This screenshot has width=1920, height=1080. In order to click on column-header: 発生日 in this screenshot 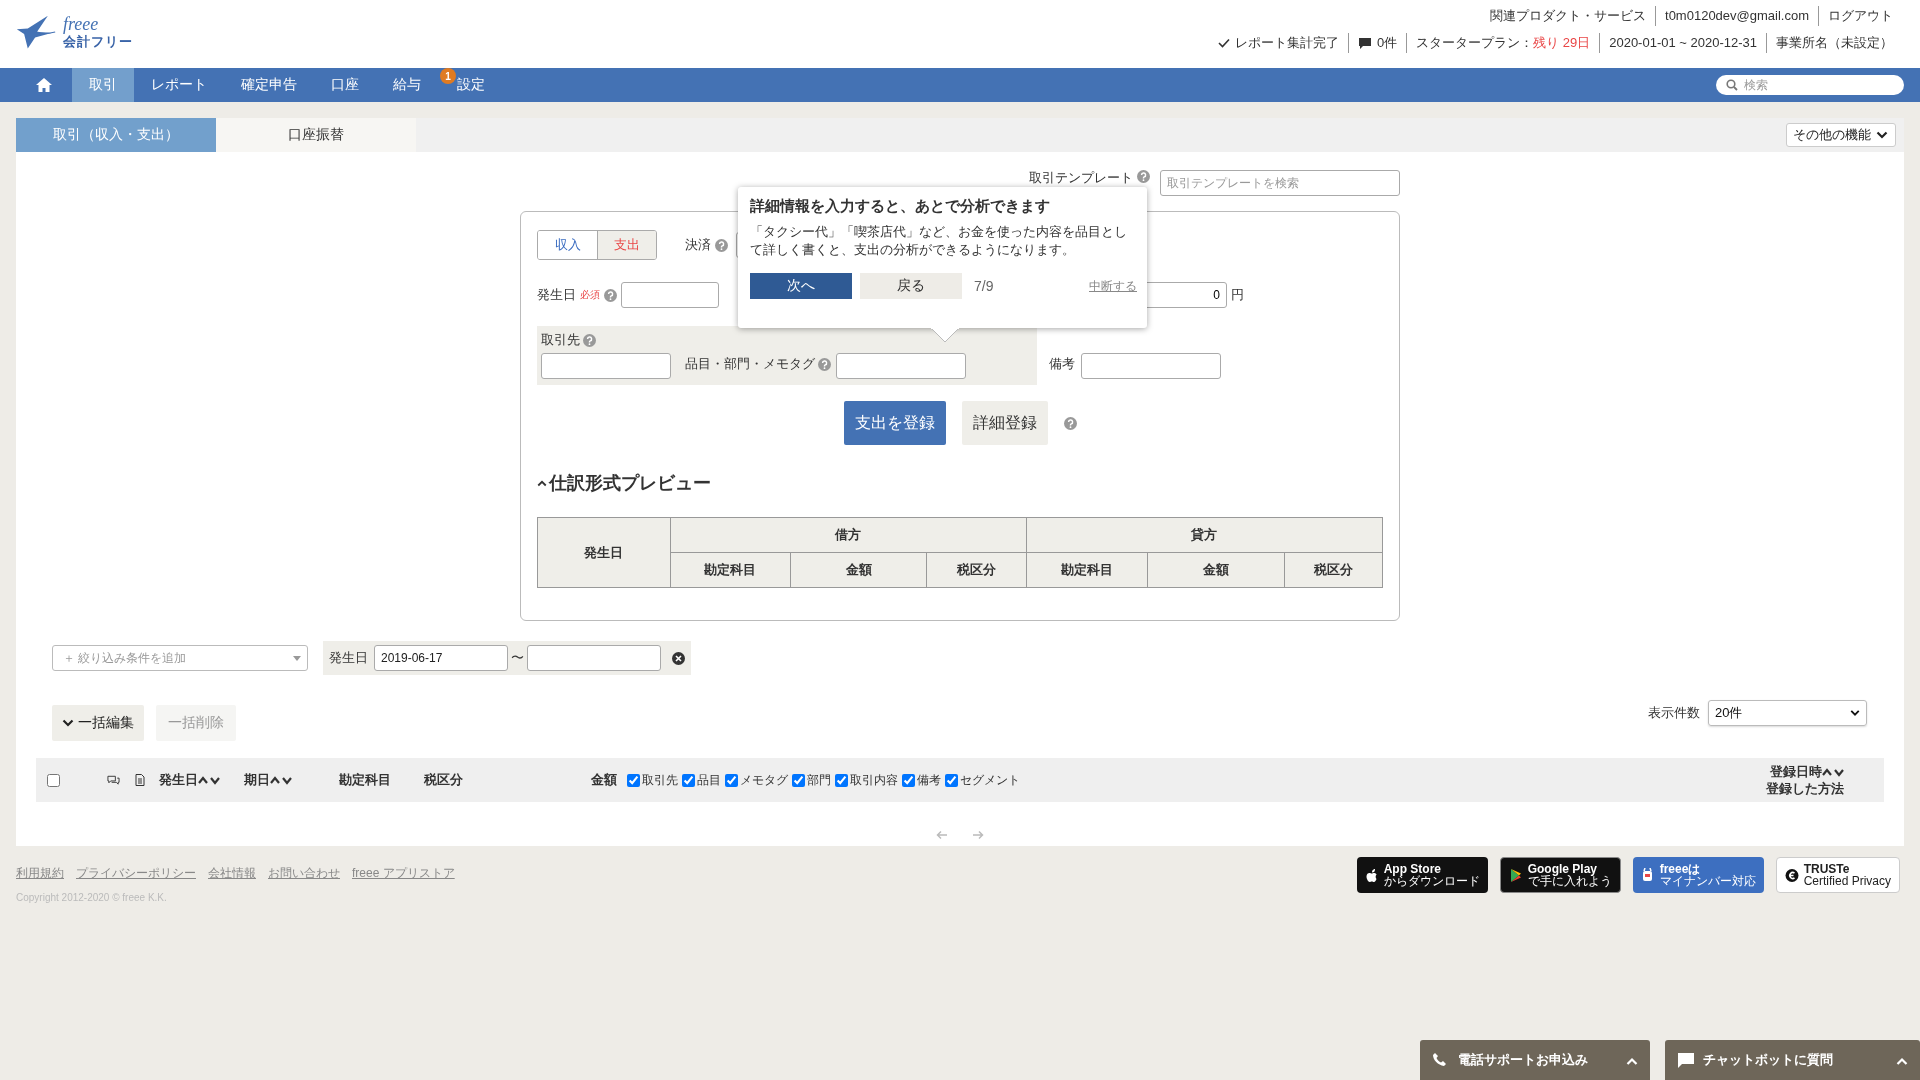, I will do `click(201, 780)`.